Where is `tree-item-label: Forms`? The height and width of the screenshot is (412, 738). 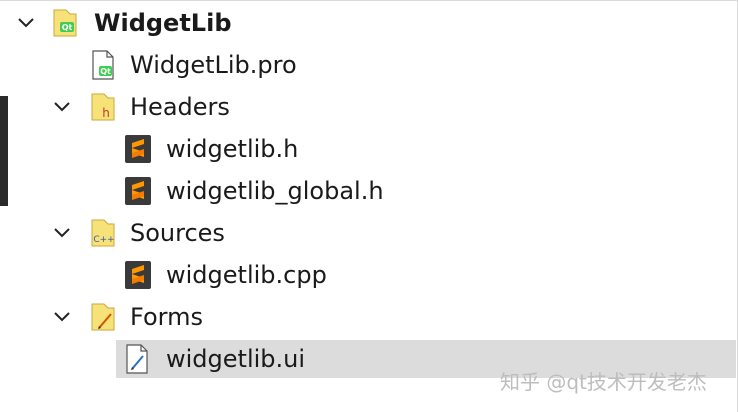
tree-item-label: Forms is located at coordinates (166, 317).